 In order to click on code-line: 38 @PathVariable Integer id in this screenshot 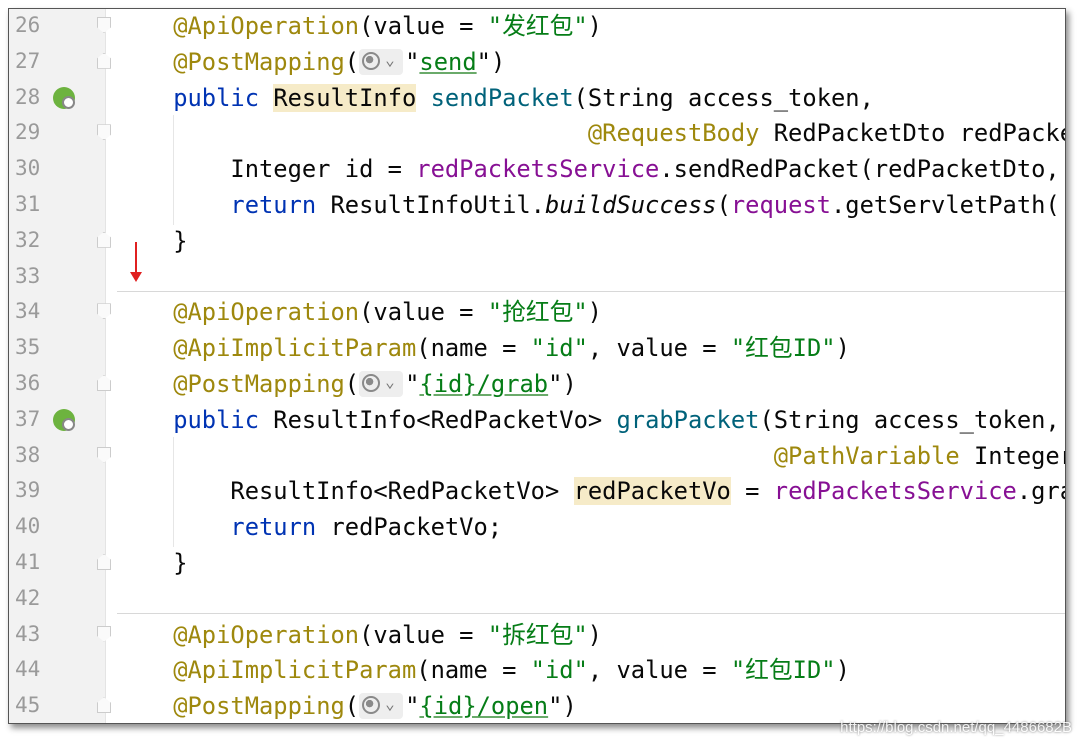, I will do `click(537, 457)`.